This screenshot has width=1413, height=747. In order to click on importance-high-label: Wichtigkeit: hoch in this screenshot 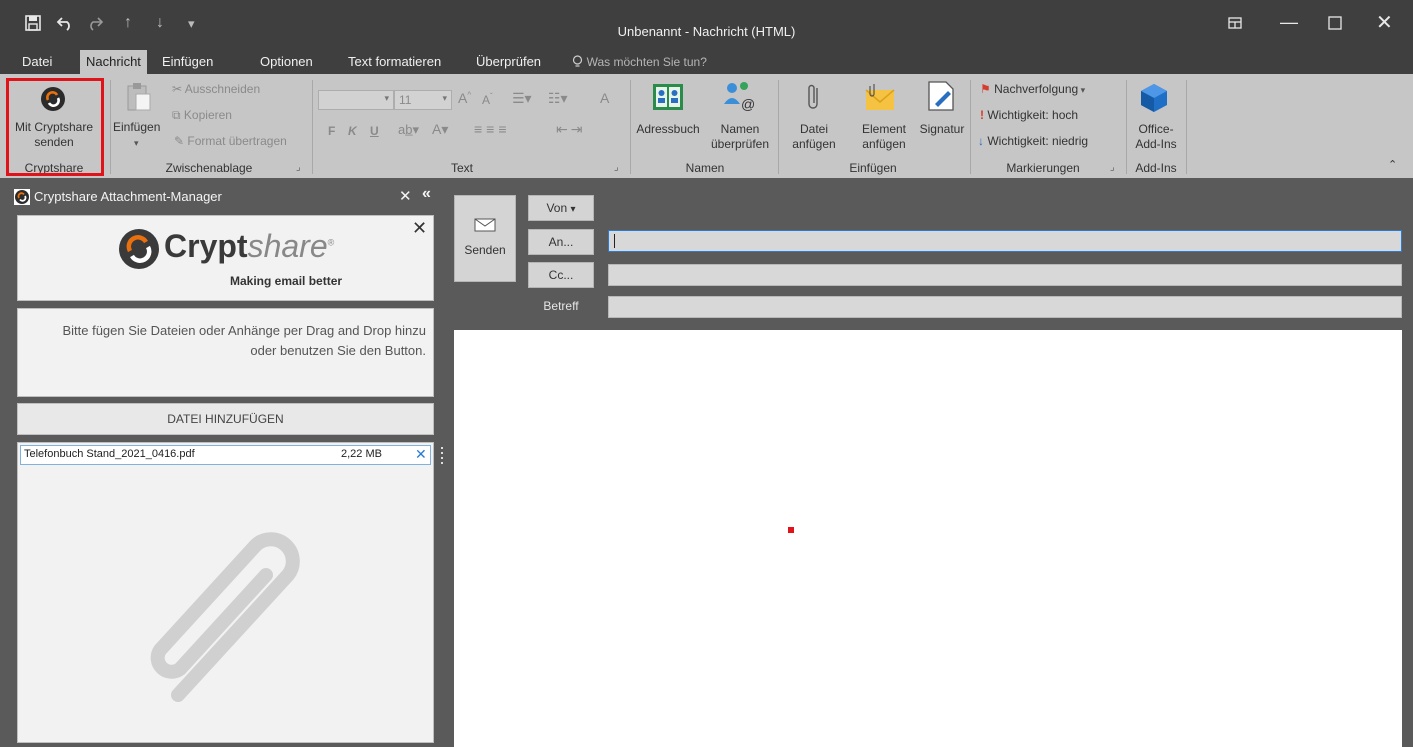, I will do `click(1033, 115)`.